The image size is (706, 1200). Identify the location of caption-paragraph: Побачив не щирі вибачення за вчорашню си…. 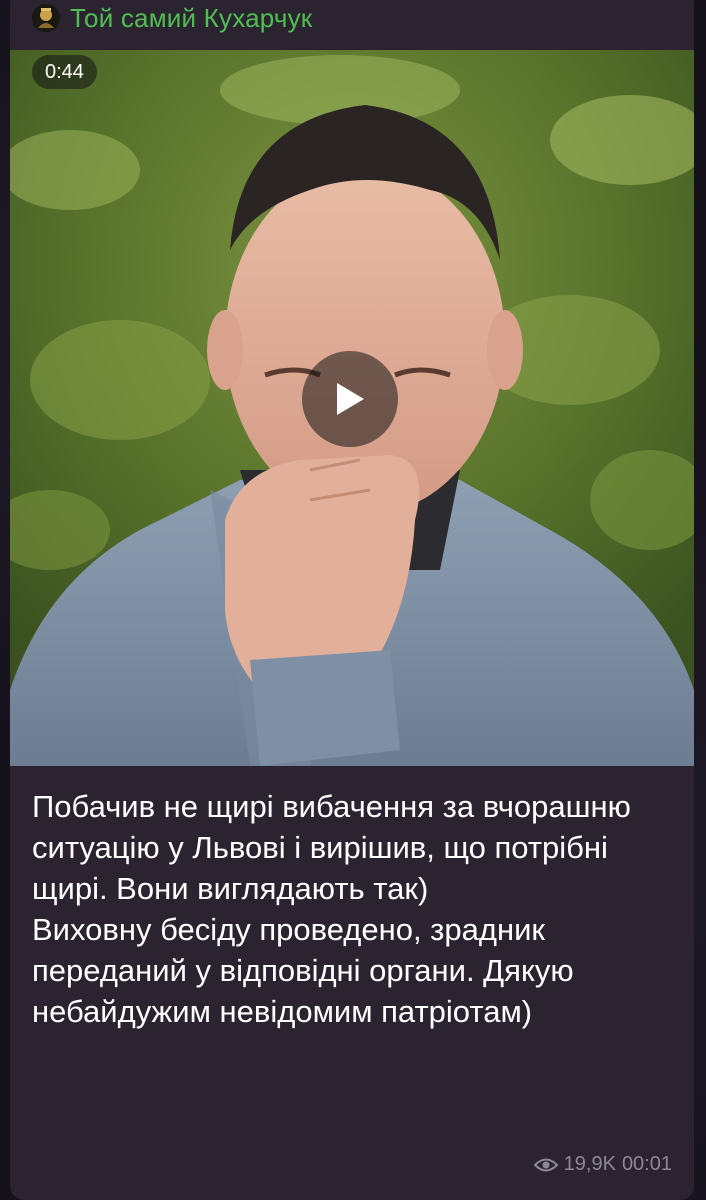
(331, 847).